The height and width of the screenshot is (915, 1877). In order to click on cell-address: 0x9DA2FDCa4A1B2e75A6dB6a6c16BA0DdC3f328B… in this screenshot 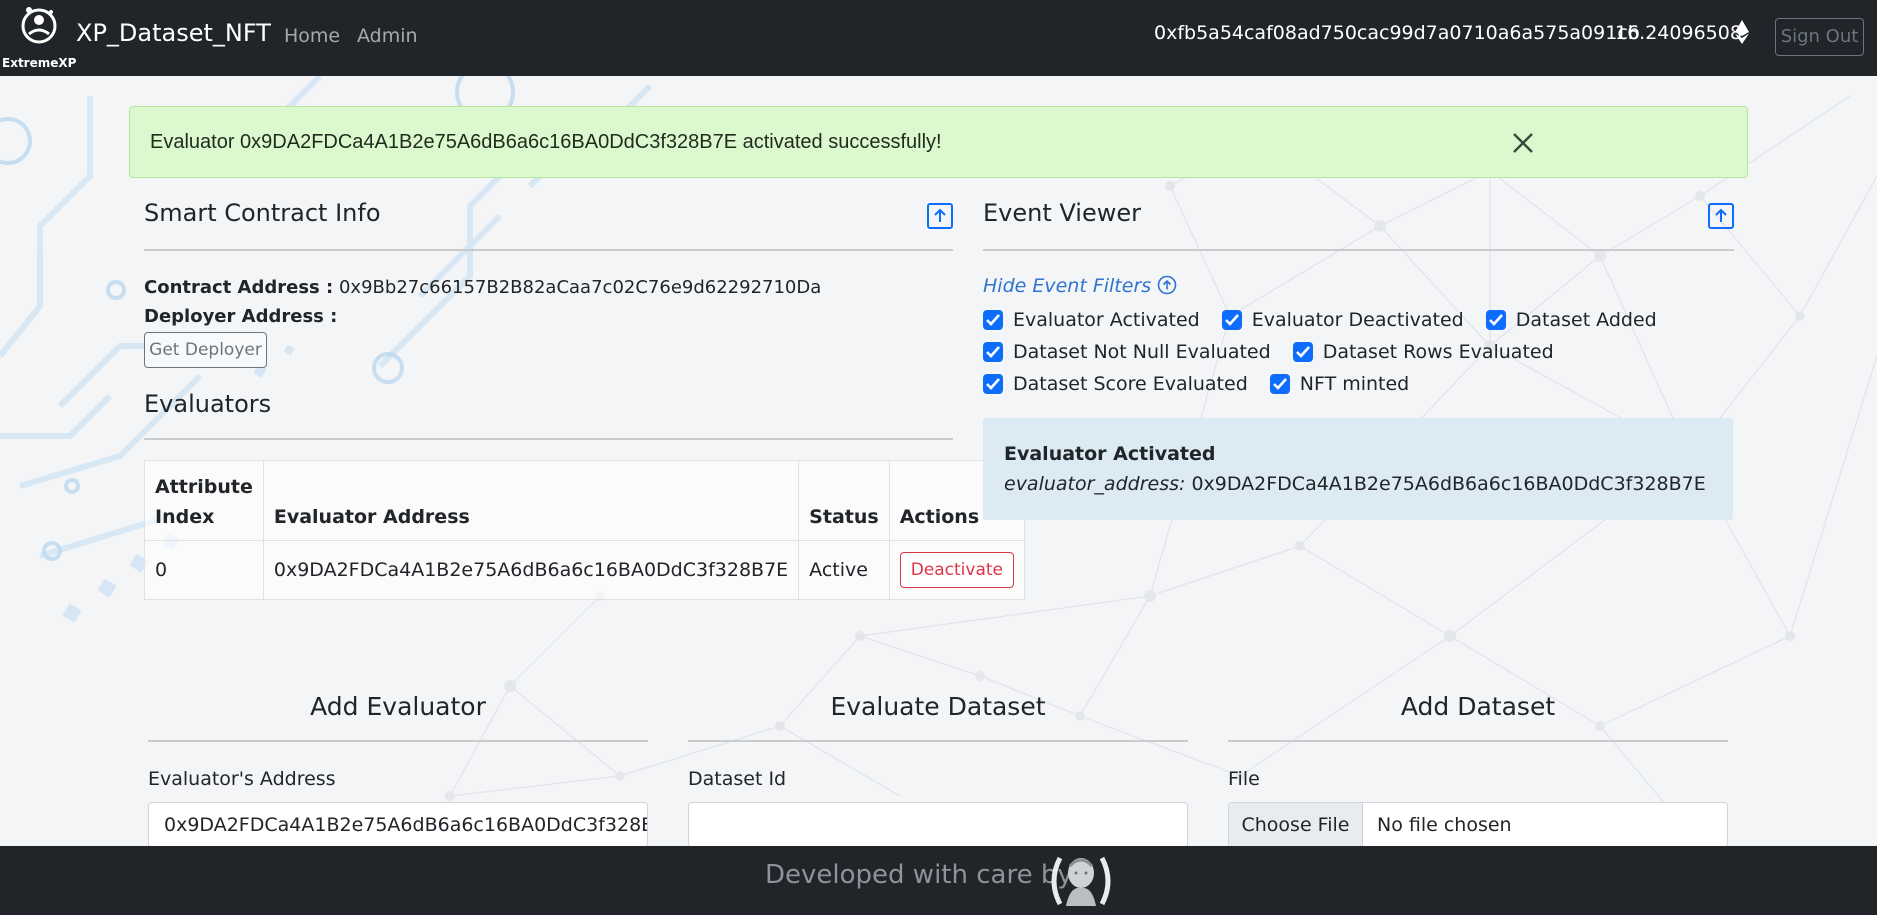, I will do `click(531, 570)`.